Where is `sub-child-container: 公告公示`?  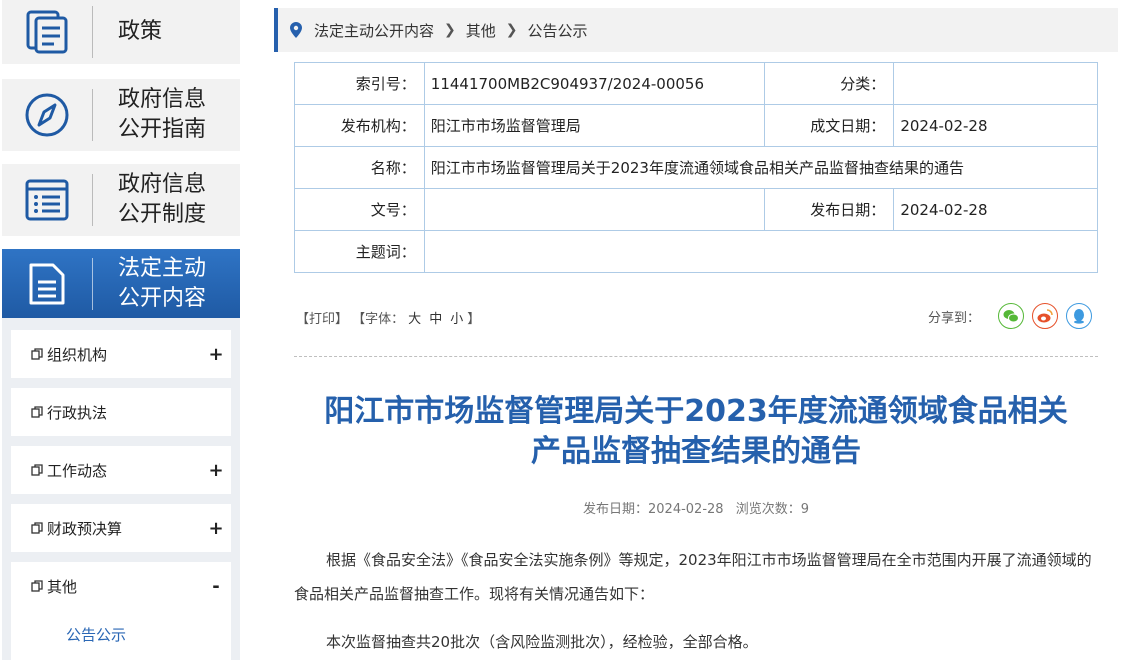 sub-child-container: 公告公示 is located at coordinates (121, 635).